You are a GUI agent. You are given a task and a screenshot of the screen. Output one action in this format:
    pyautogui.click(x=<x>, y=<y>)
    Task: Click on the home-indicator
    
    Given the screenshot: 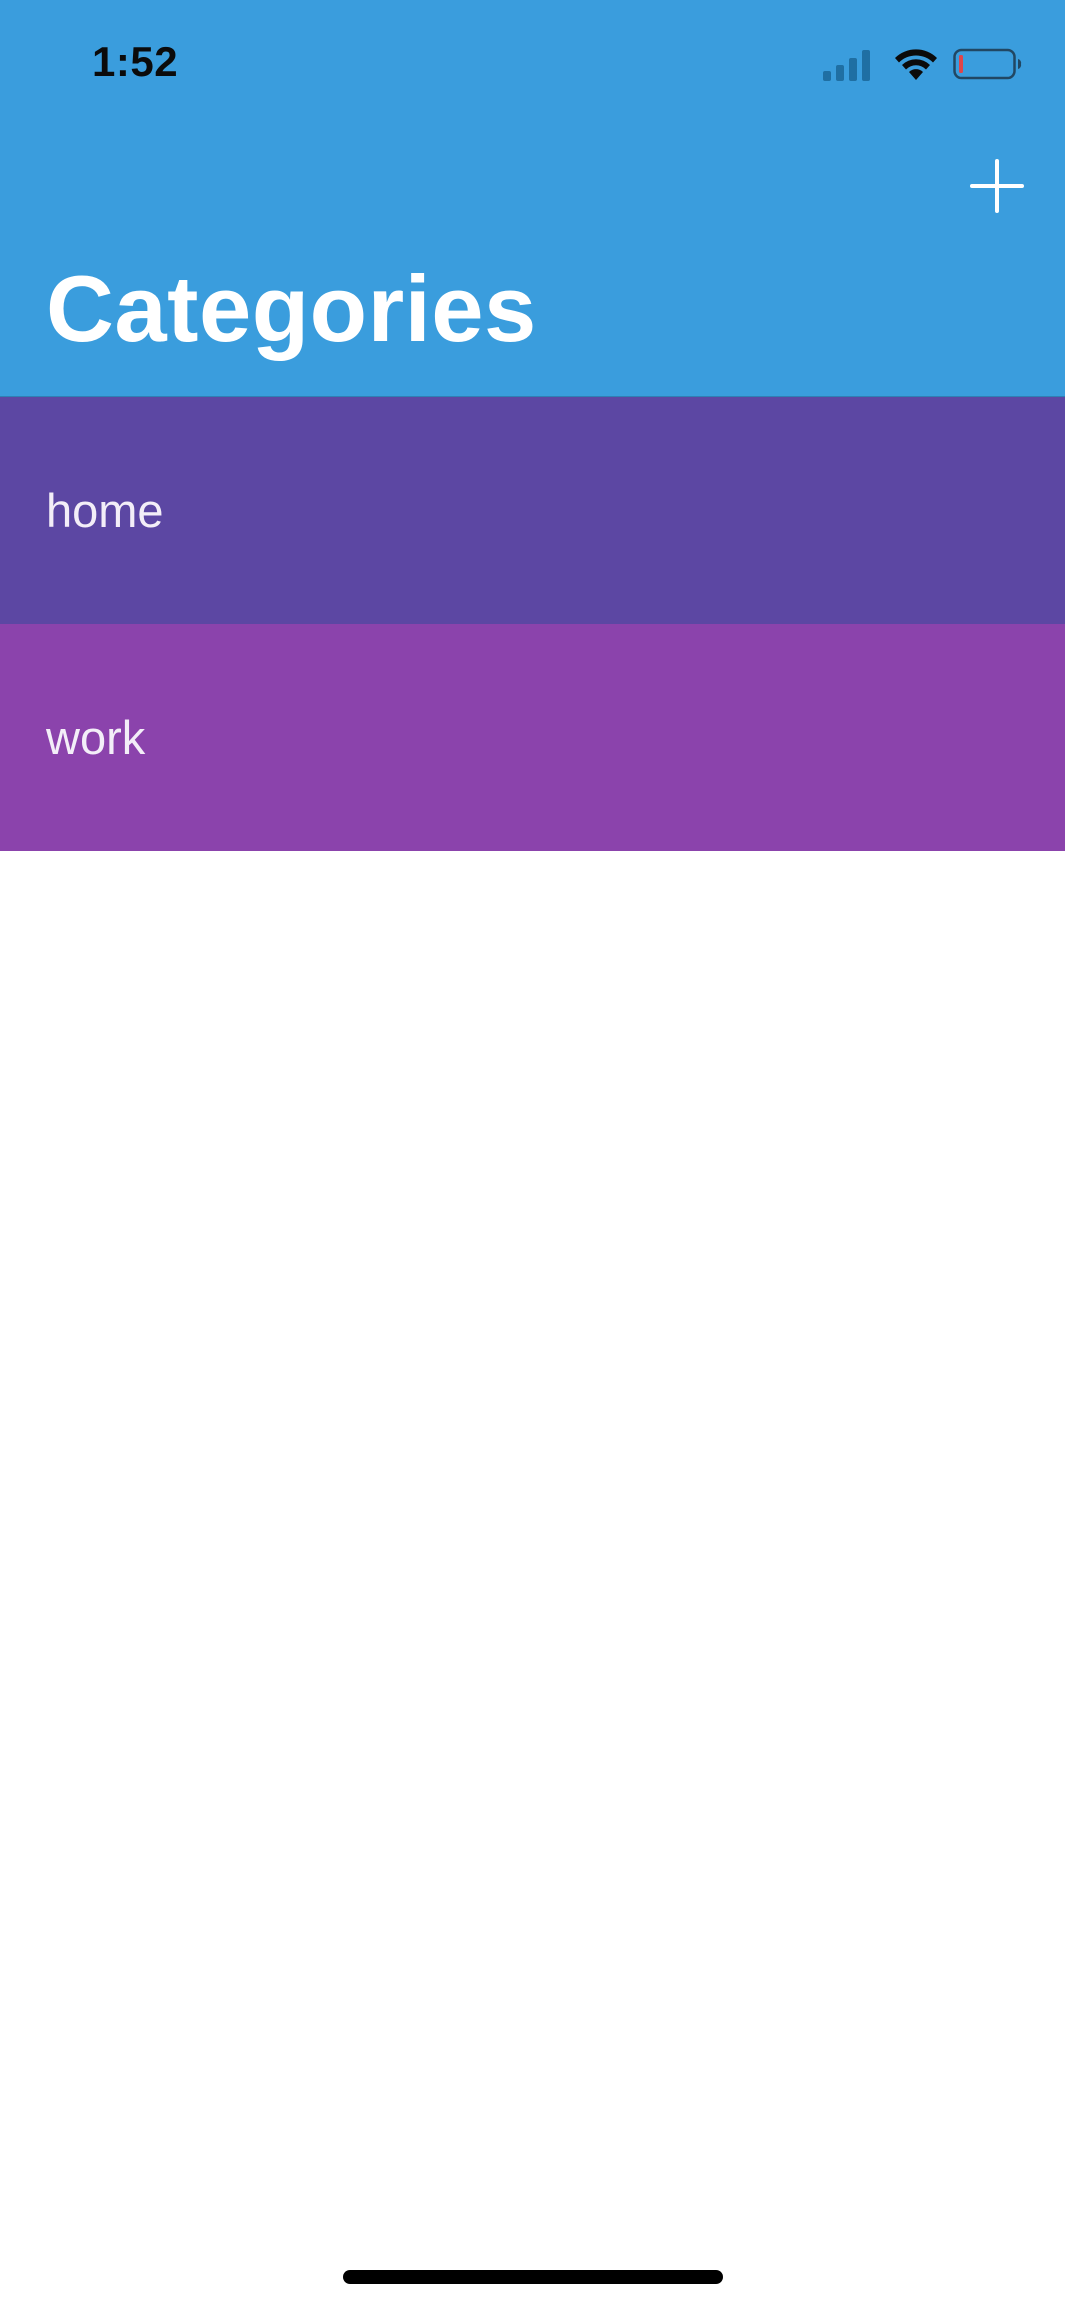 What is the action you would take?
    pyautogui.click(x=533, y=2277)
    